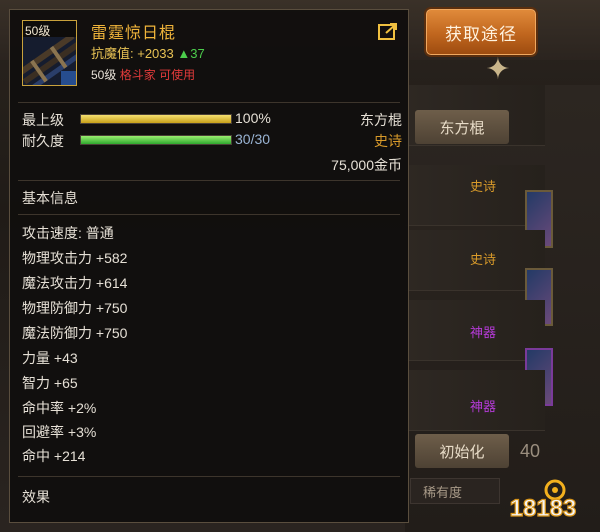  I want to click on requirement: 50级 格斗家 可使用, so click(143, 74).